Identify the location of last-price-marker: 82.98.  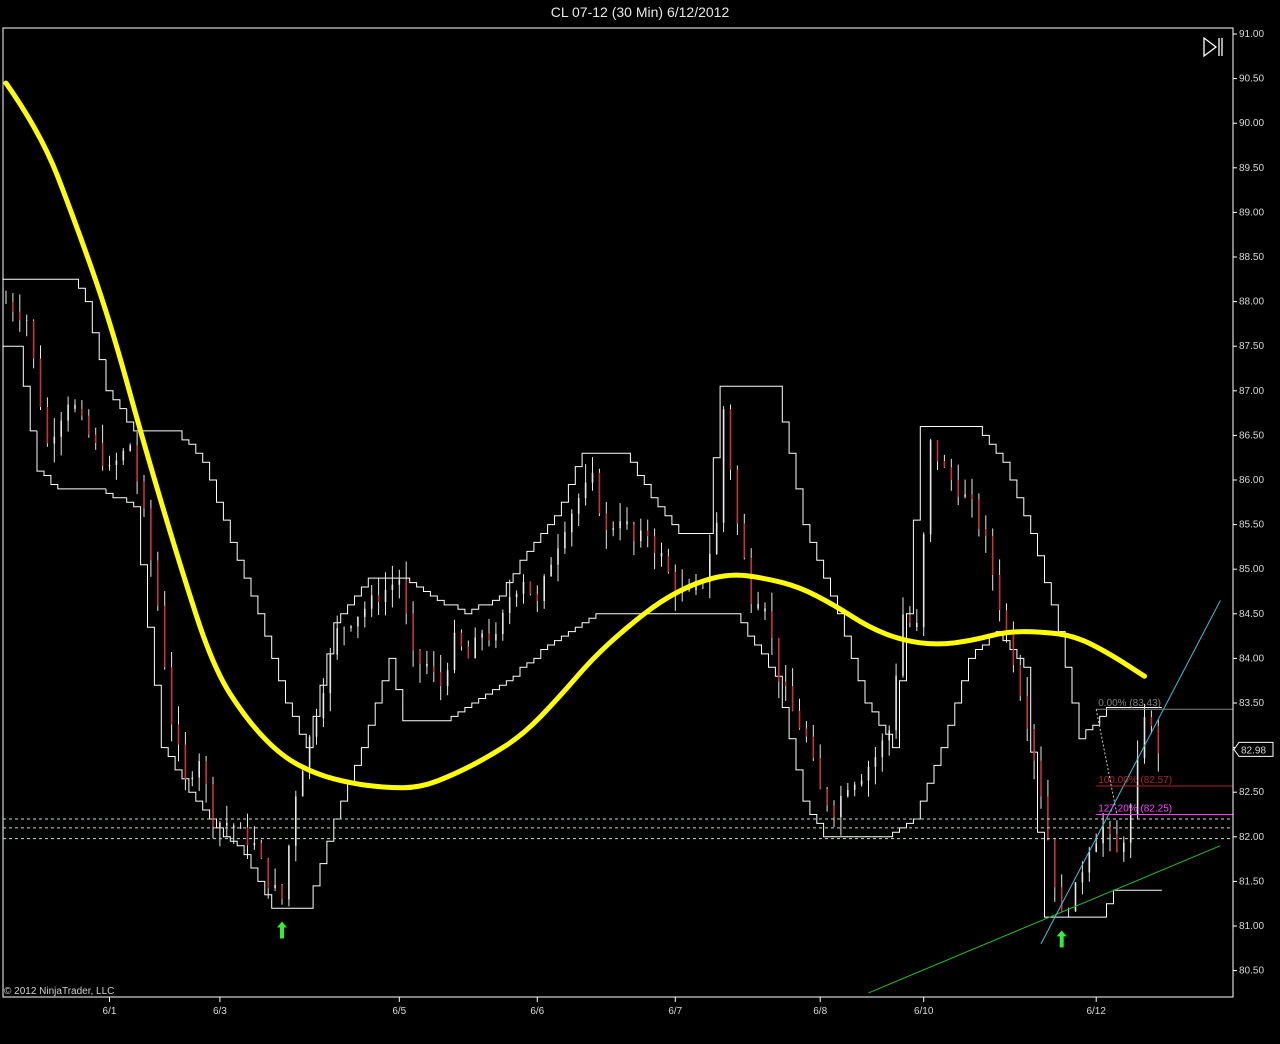
(1253, 749).